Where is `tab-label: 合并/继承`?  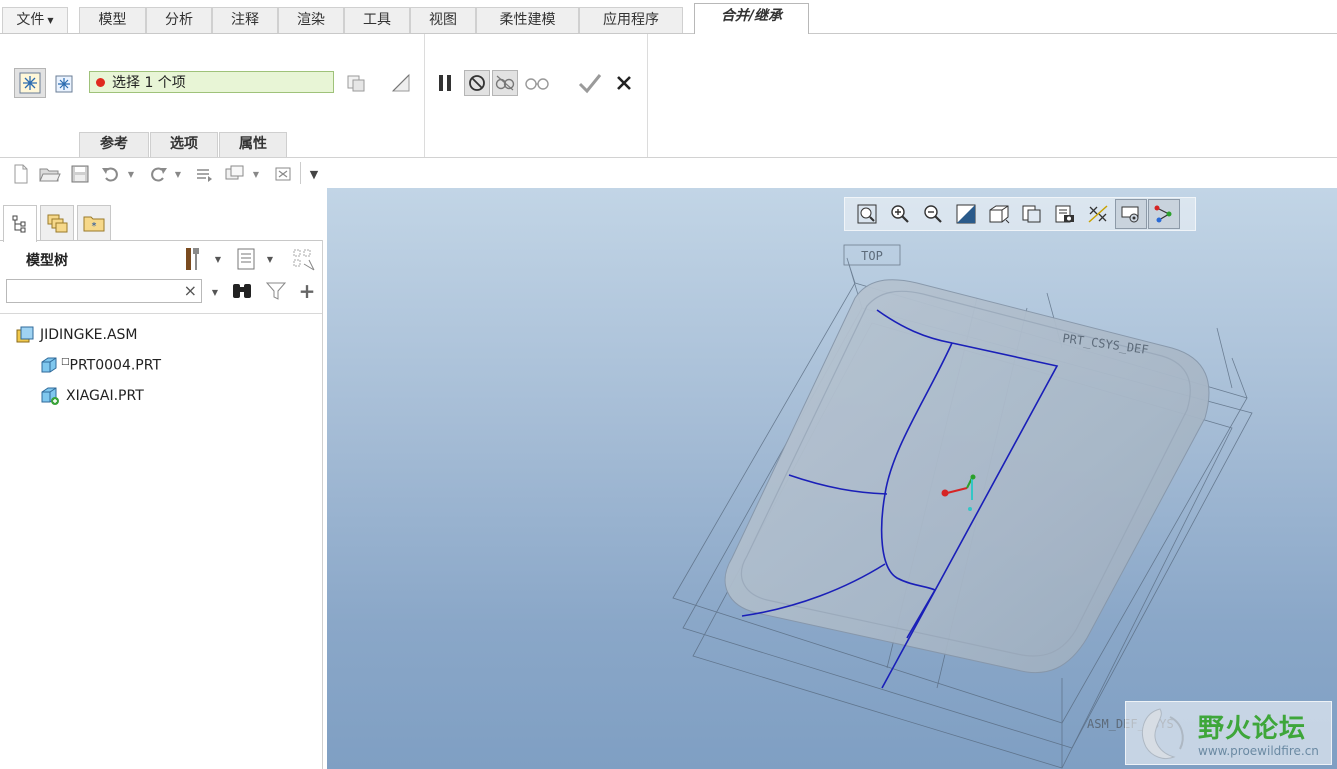 tab-label: 合并/继承 is located at coordinates (751, 16).